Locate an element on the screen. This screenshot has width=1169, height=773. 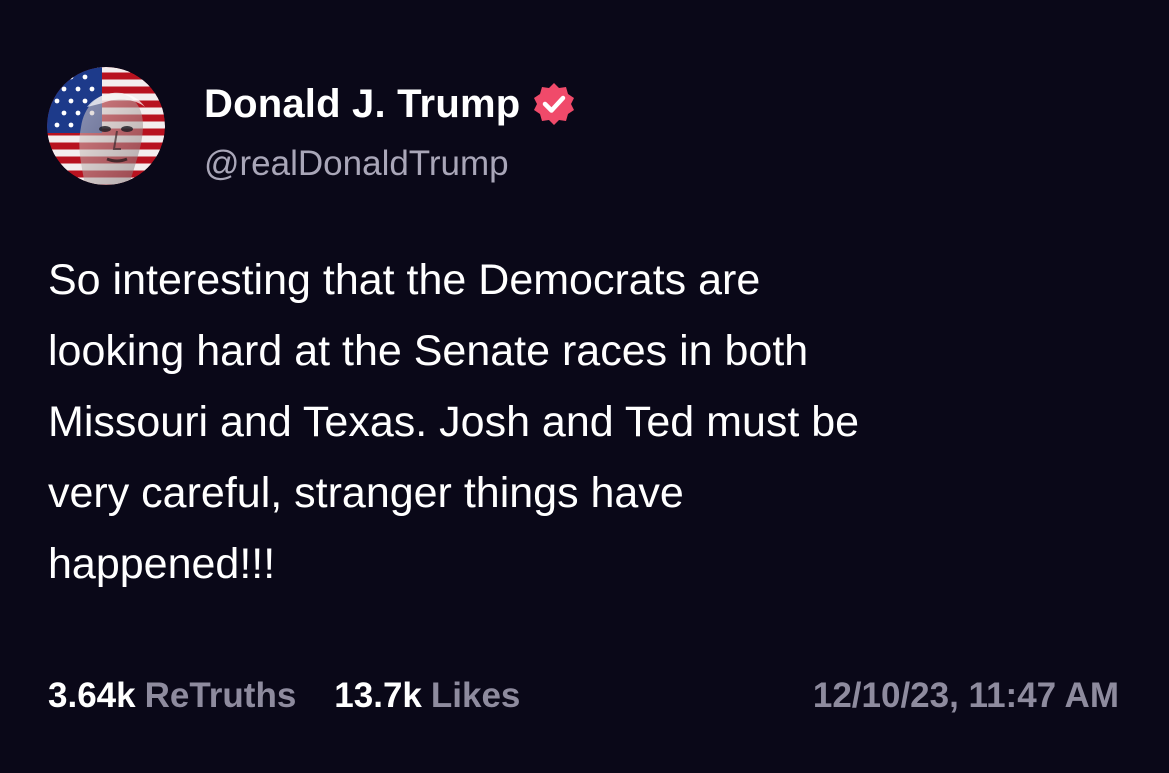
post-text-line: Missouri and Texas. Josh and Ted must be is located at coordinates (454, 422).